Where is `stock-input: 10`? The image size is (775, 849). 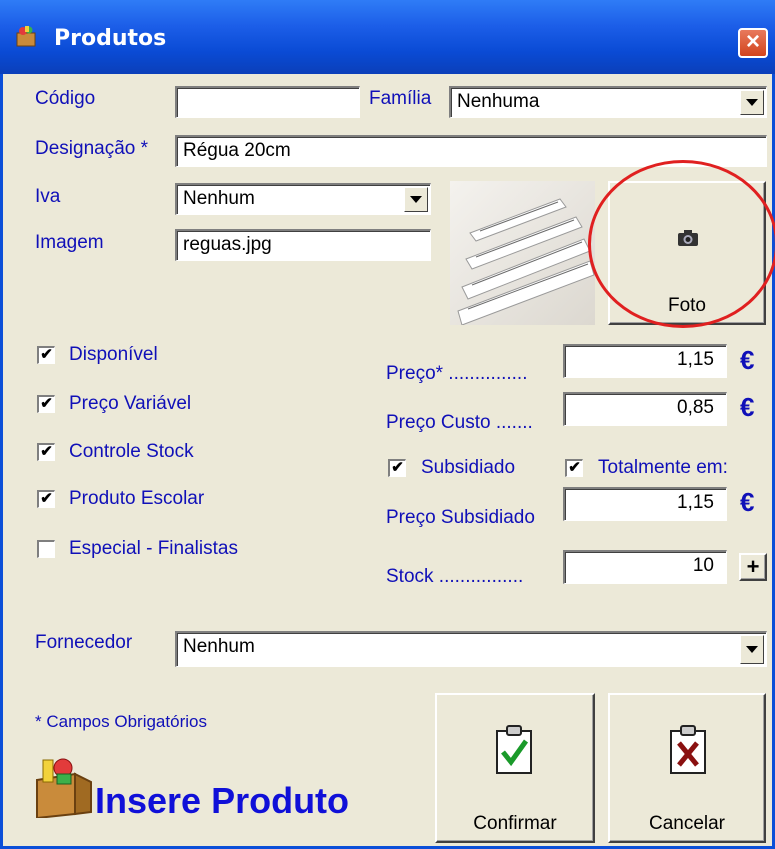
stock-input: 10 is located at coordinates (645, 567).